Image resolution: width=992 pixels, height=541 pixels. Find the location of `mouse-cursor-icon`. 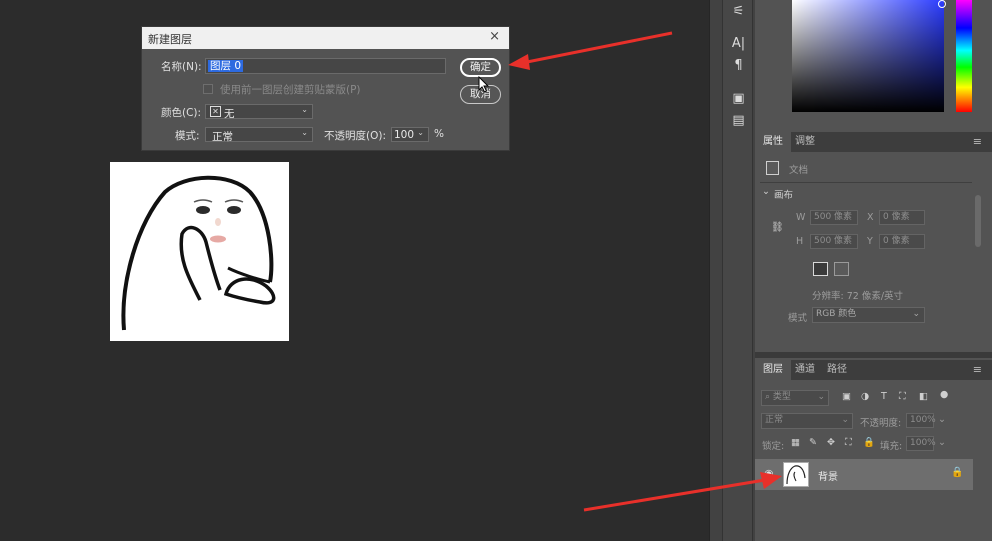

mouse-cursor-icon is located at coordinates (484, 84).